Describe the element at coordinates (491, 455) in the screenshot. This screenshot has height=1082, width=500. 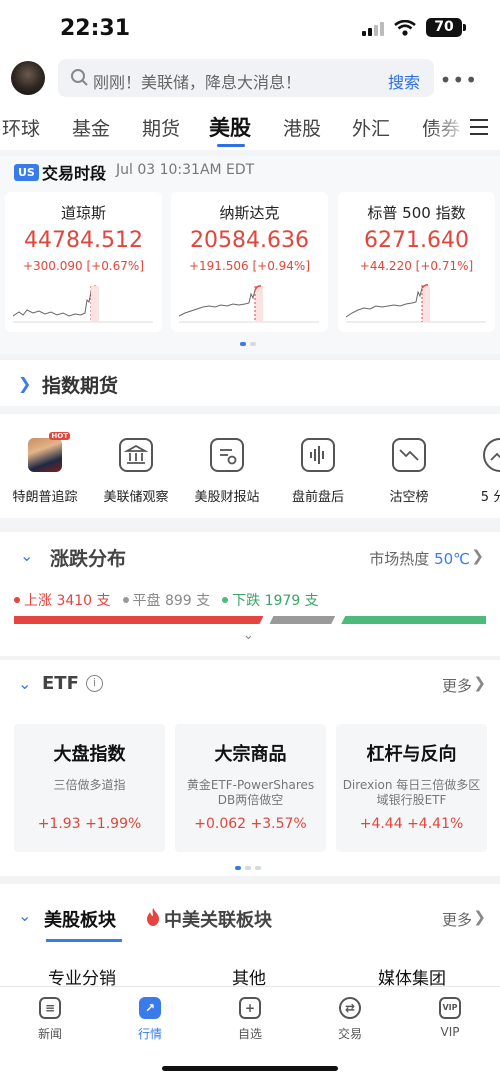
I see `chart-up-icon` at that location.